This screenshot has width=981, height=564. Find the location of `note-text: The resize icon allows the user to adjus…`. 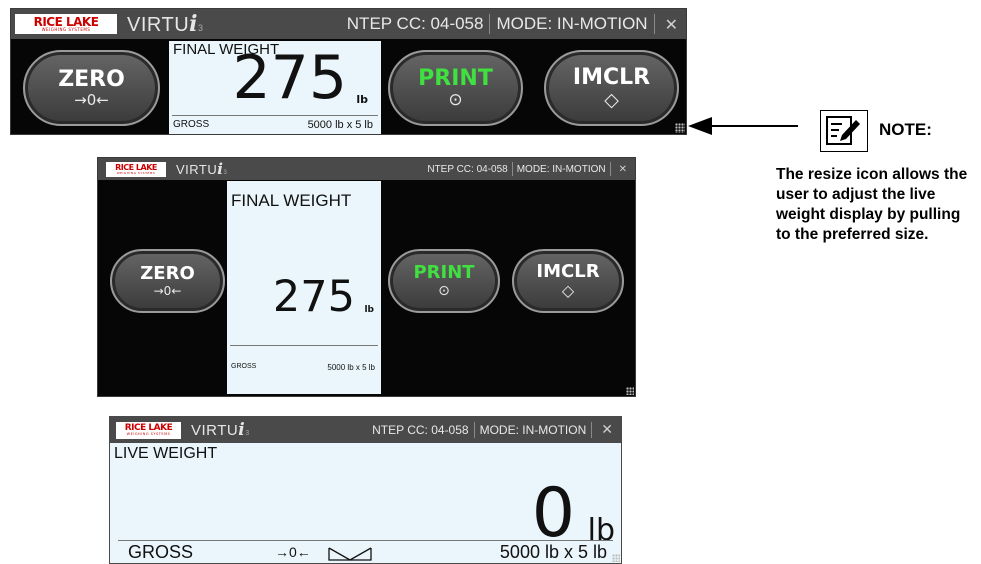

note-text: The resize icon allows the user to adjus… is located at coordinates (872, 204).